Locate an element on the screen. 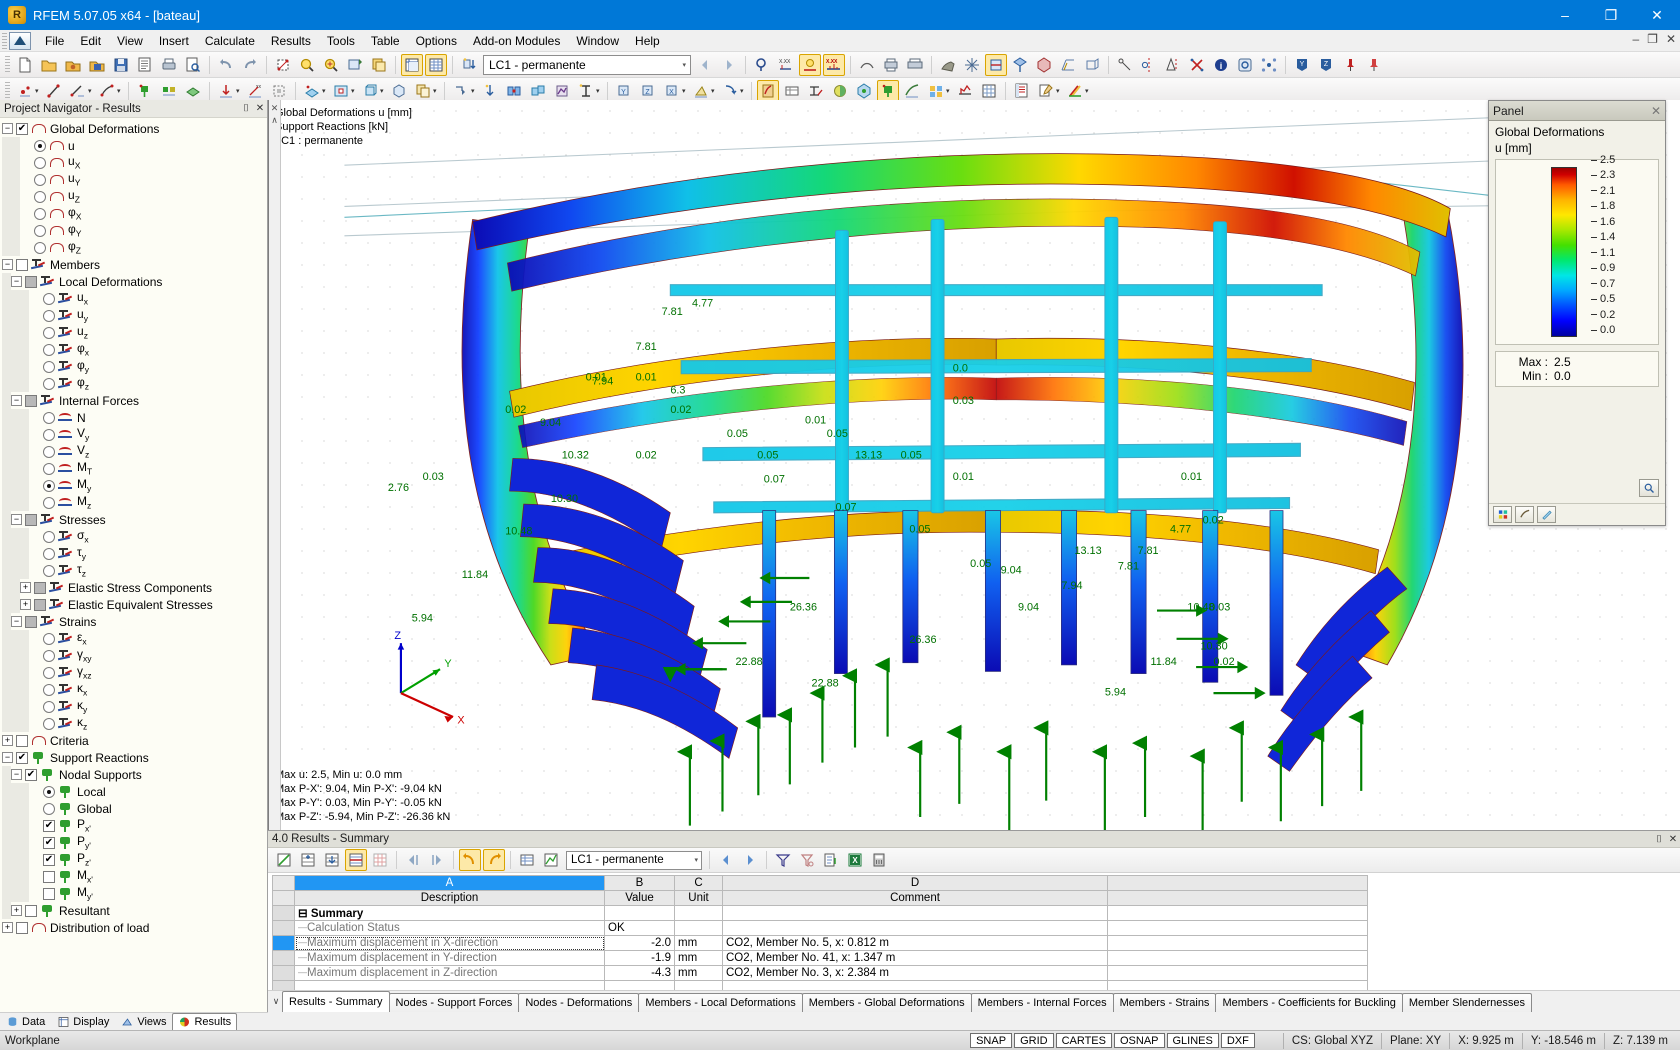  cell-value: -1.9 is located at coordinates (639, 958).